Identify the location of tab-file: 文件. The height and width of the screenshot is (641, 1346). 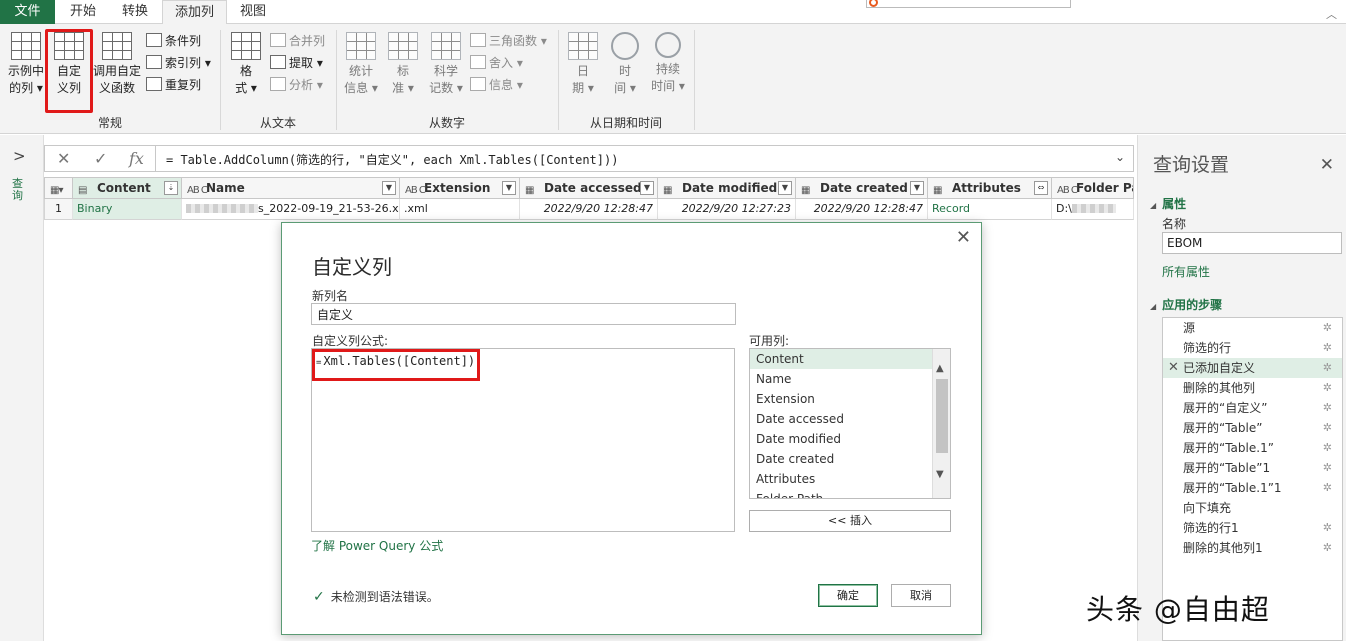
(27, 12).